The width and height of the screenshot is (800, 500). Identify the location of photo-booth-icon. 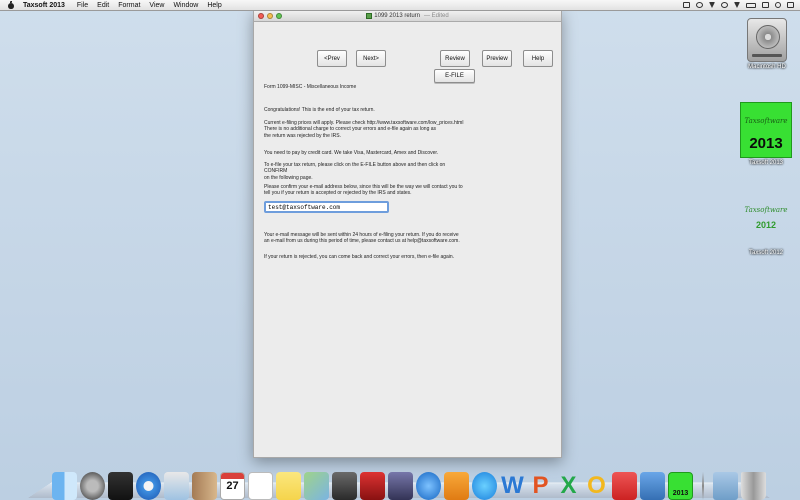
(372, 486).